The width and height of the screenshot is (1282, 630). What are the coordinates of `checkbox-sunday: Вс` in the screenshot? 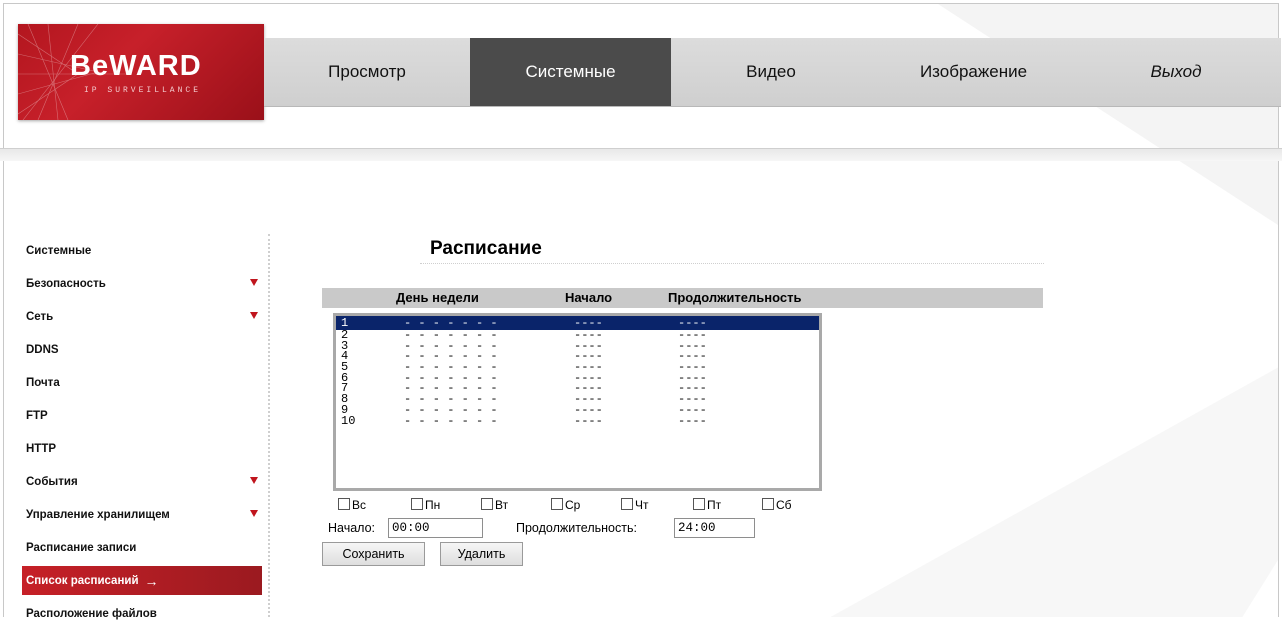 It's located at (352, 505).